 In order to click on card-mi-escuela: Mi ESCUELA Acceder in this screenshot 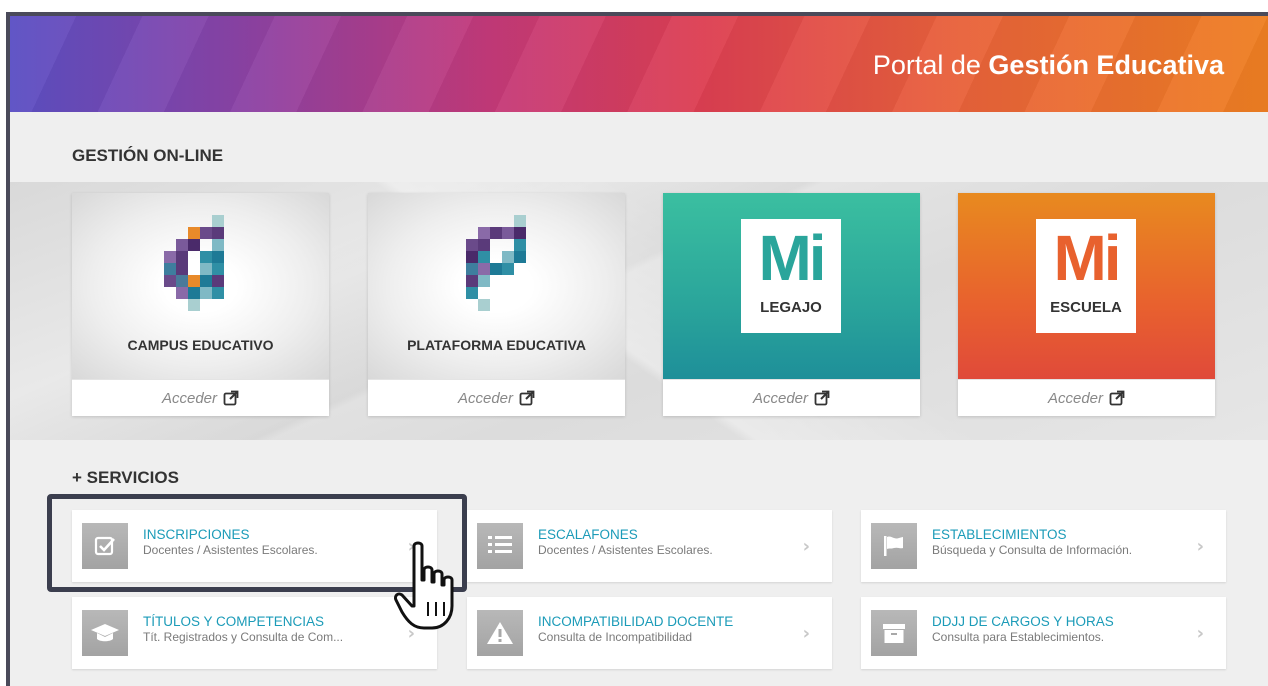, I will do `click(1086, 304)`.